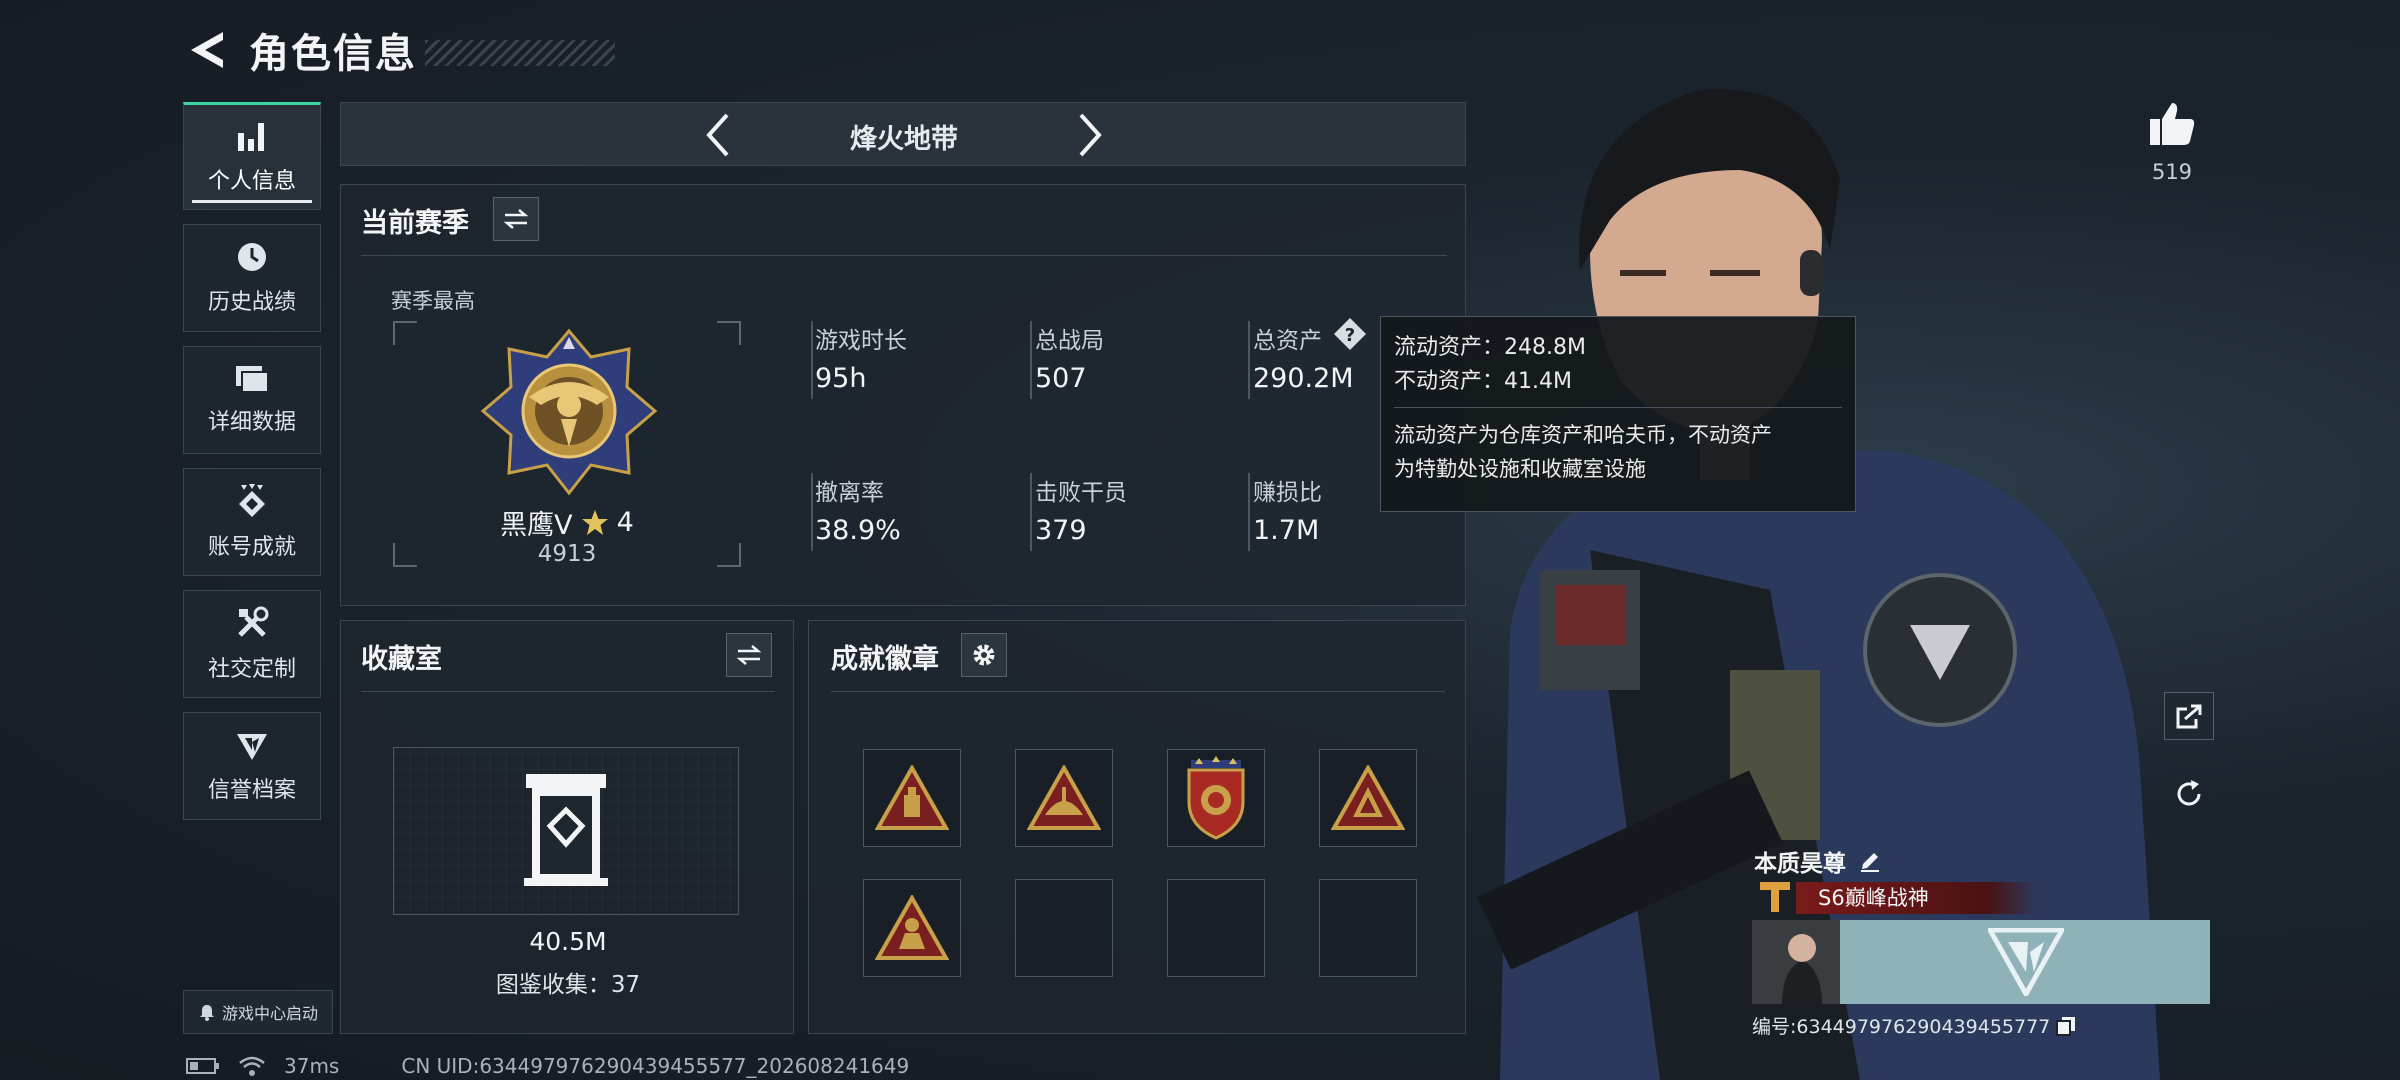  I want to click on header: 角色信息, so click(400, 50).